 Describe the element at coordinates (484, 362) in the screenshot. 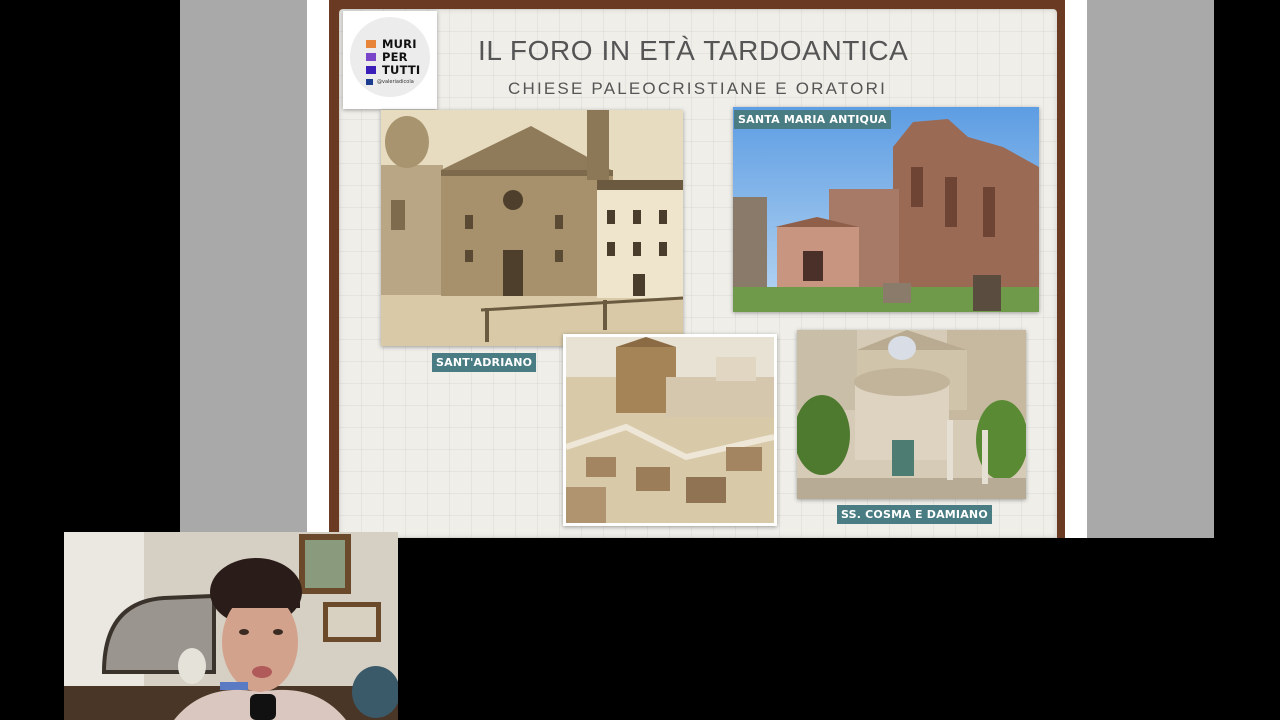

I see `sant-adriano-caption: SANT'ADRIANO` at that location.